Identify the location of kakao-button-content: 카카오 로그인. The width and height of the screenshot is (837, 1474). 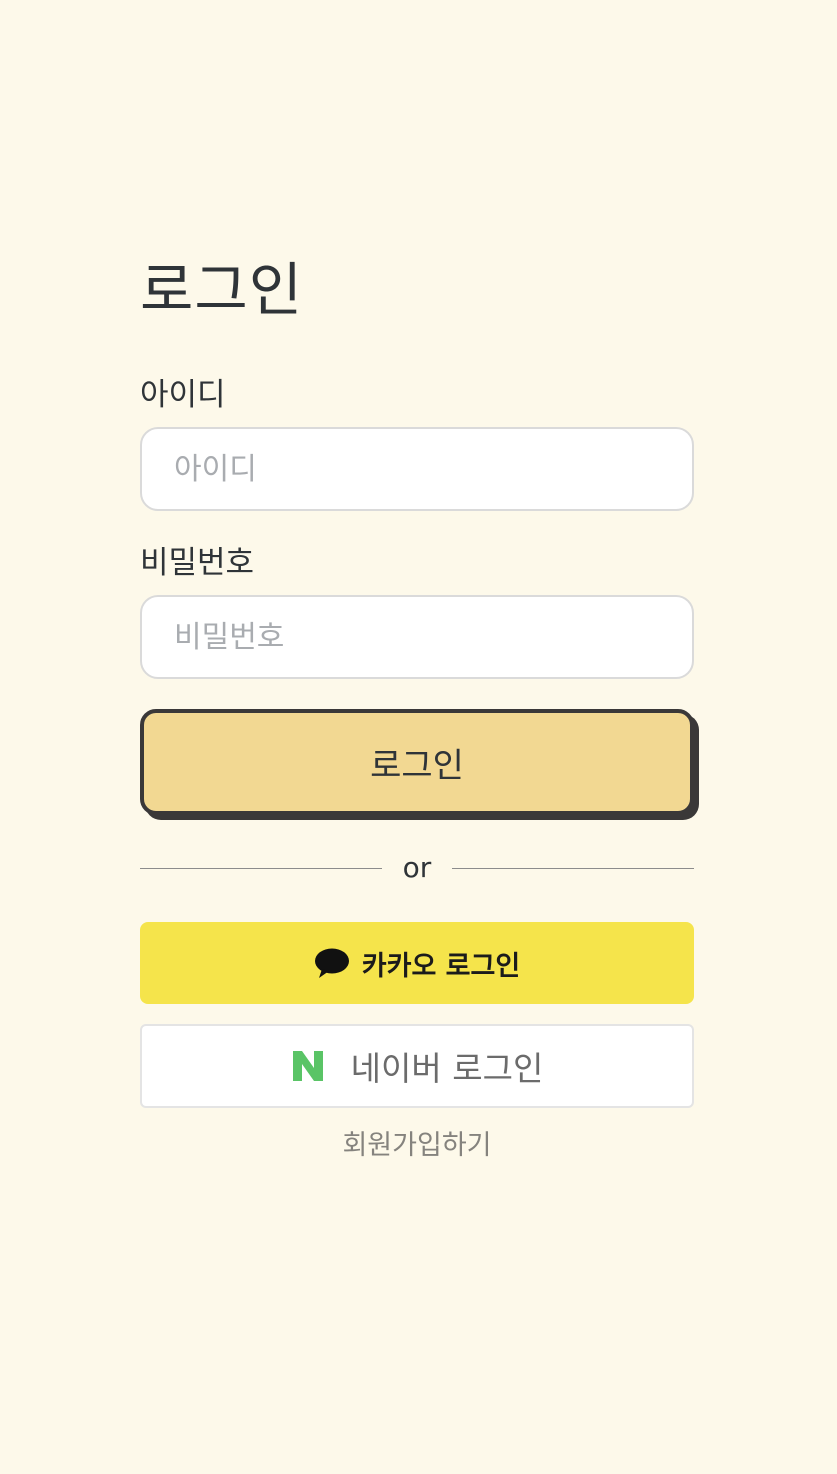
(417, 963).